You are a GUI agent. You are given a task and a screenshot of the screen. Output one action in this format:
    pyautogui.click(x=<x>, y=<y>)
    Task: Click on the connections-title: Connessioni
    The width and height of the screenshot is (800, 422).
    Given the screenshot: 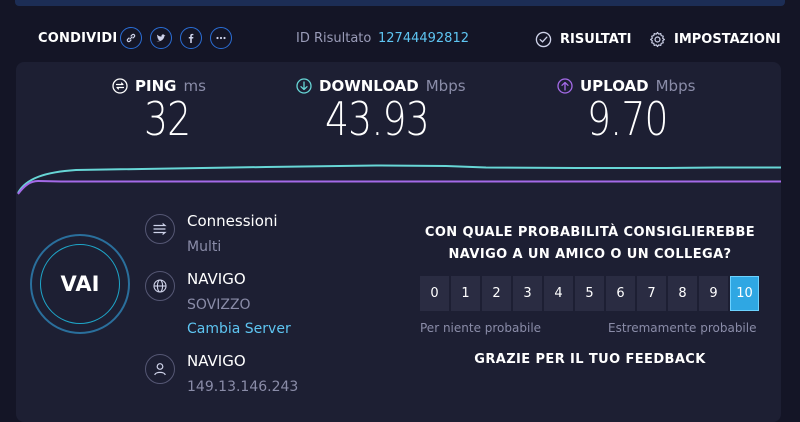 What is the action you would take?
    pyautogui.click(x=232, y=221)
    